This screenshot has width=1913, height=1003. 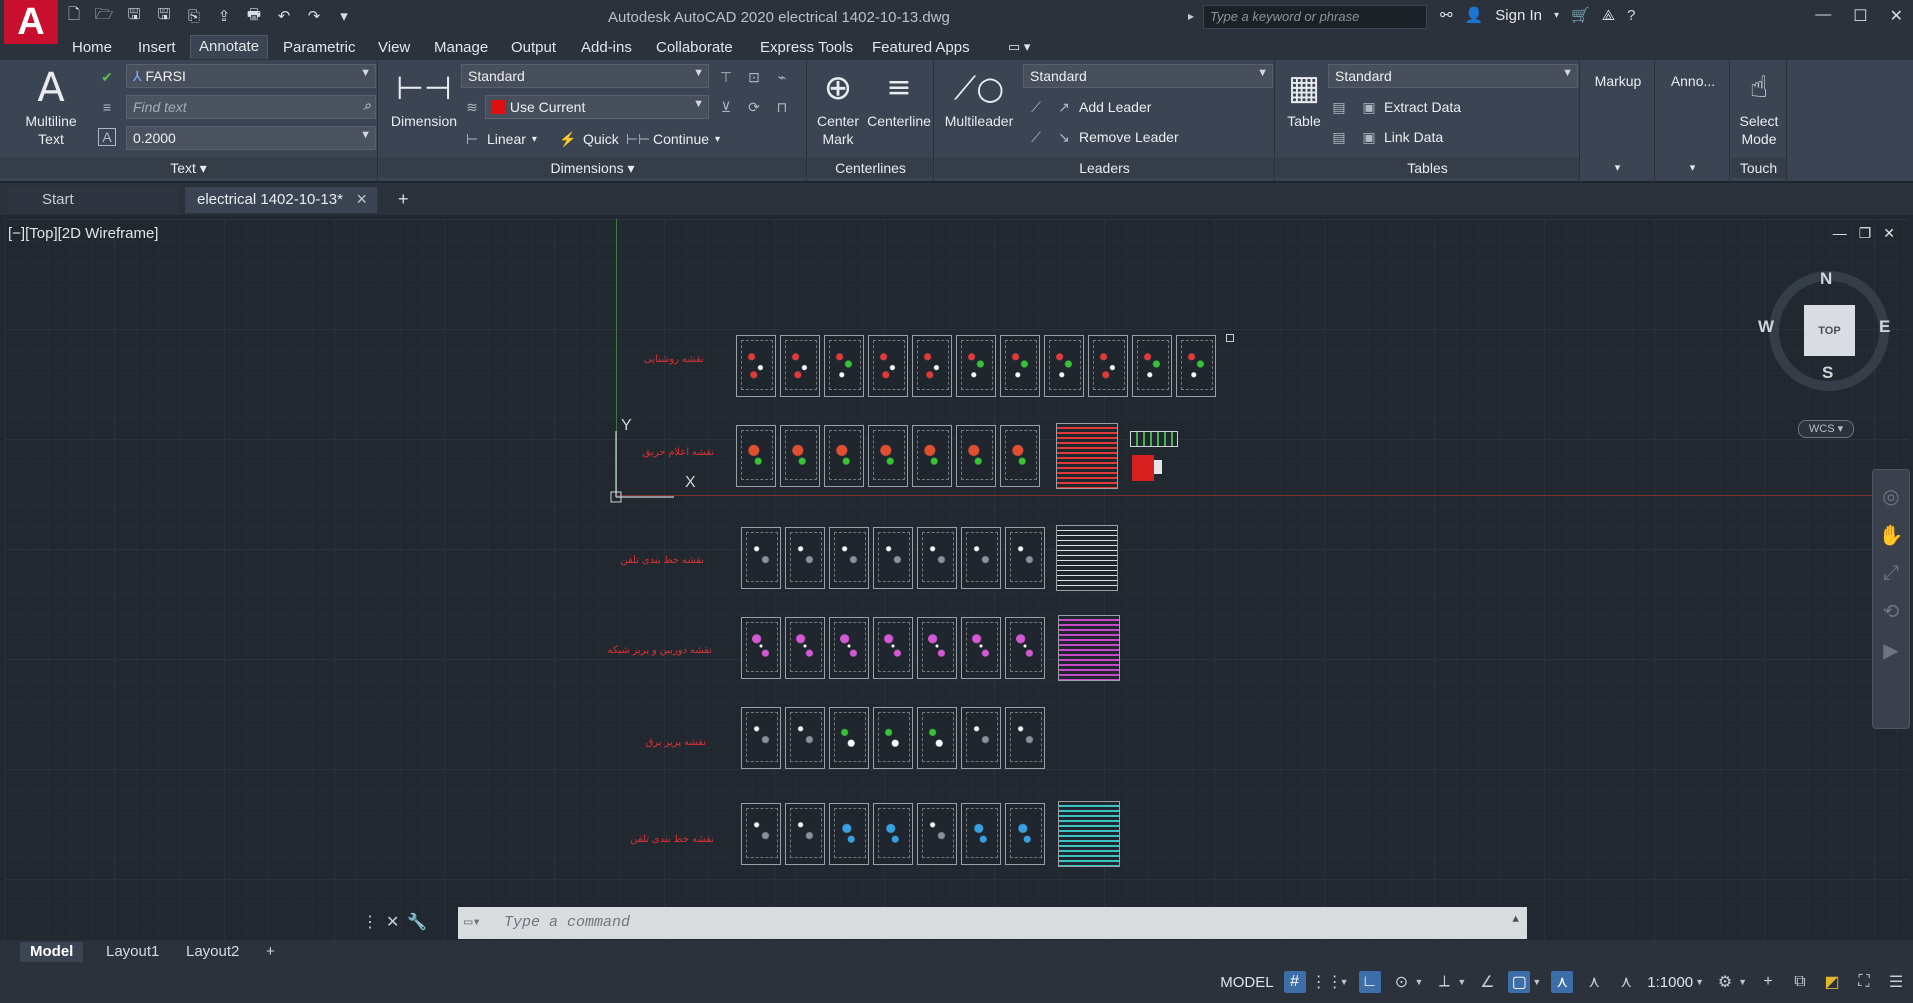 I want to click on close-command-line-icon: ✕, so click(x=392, y=922).